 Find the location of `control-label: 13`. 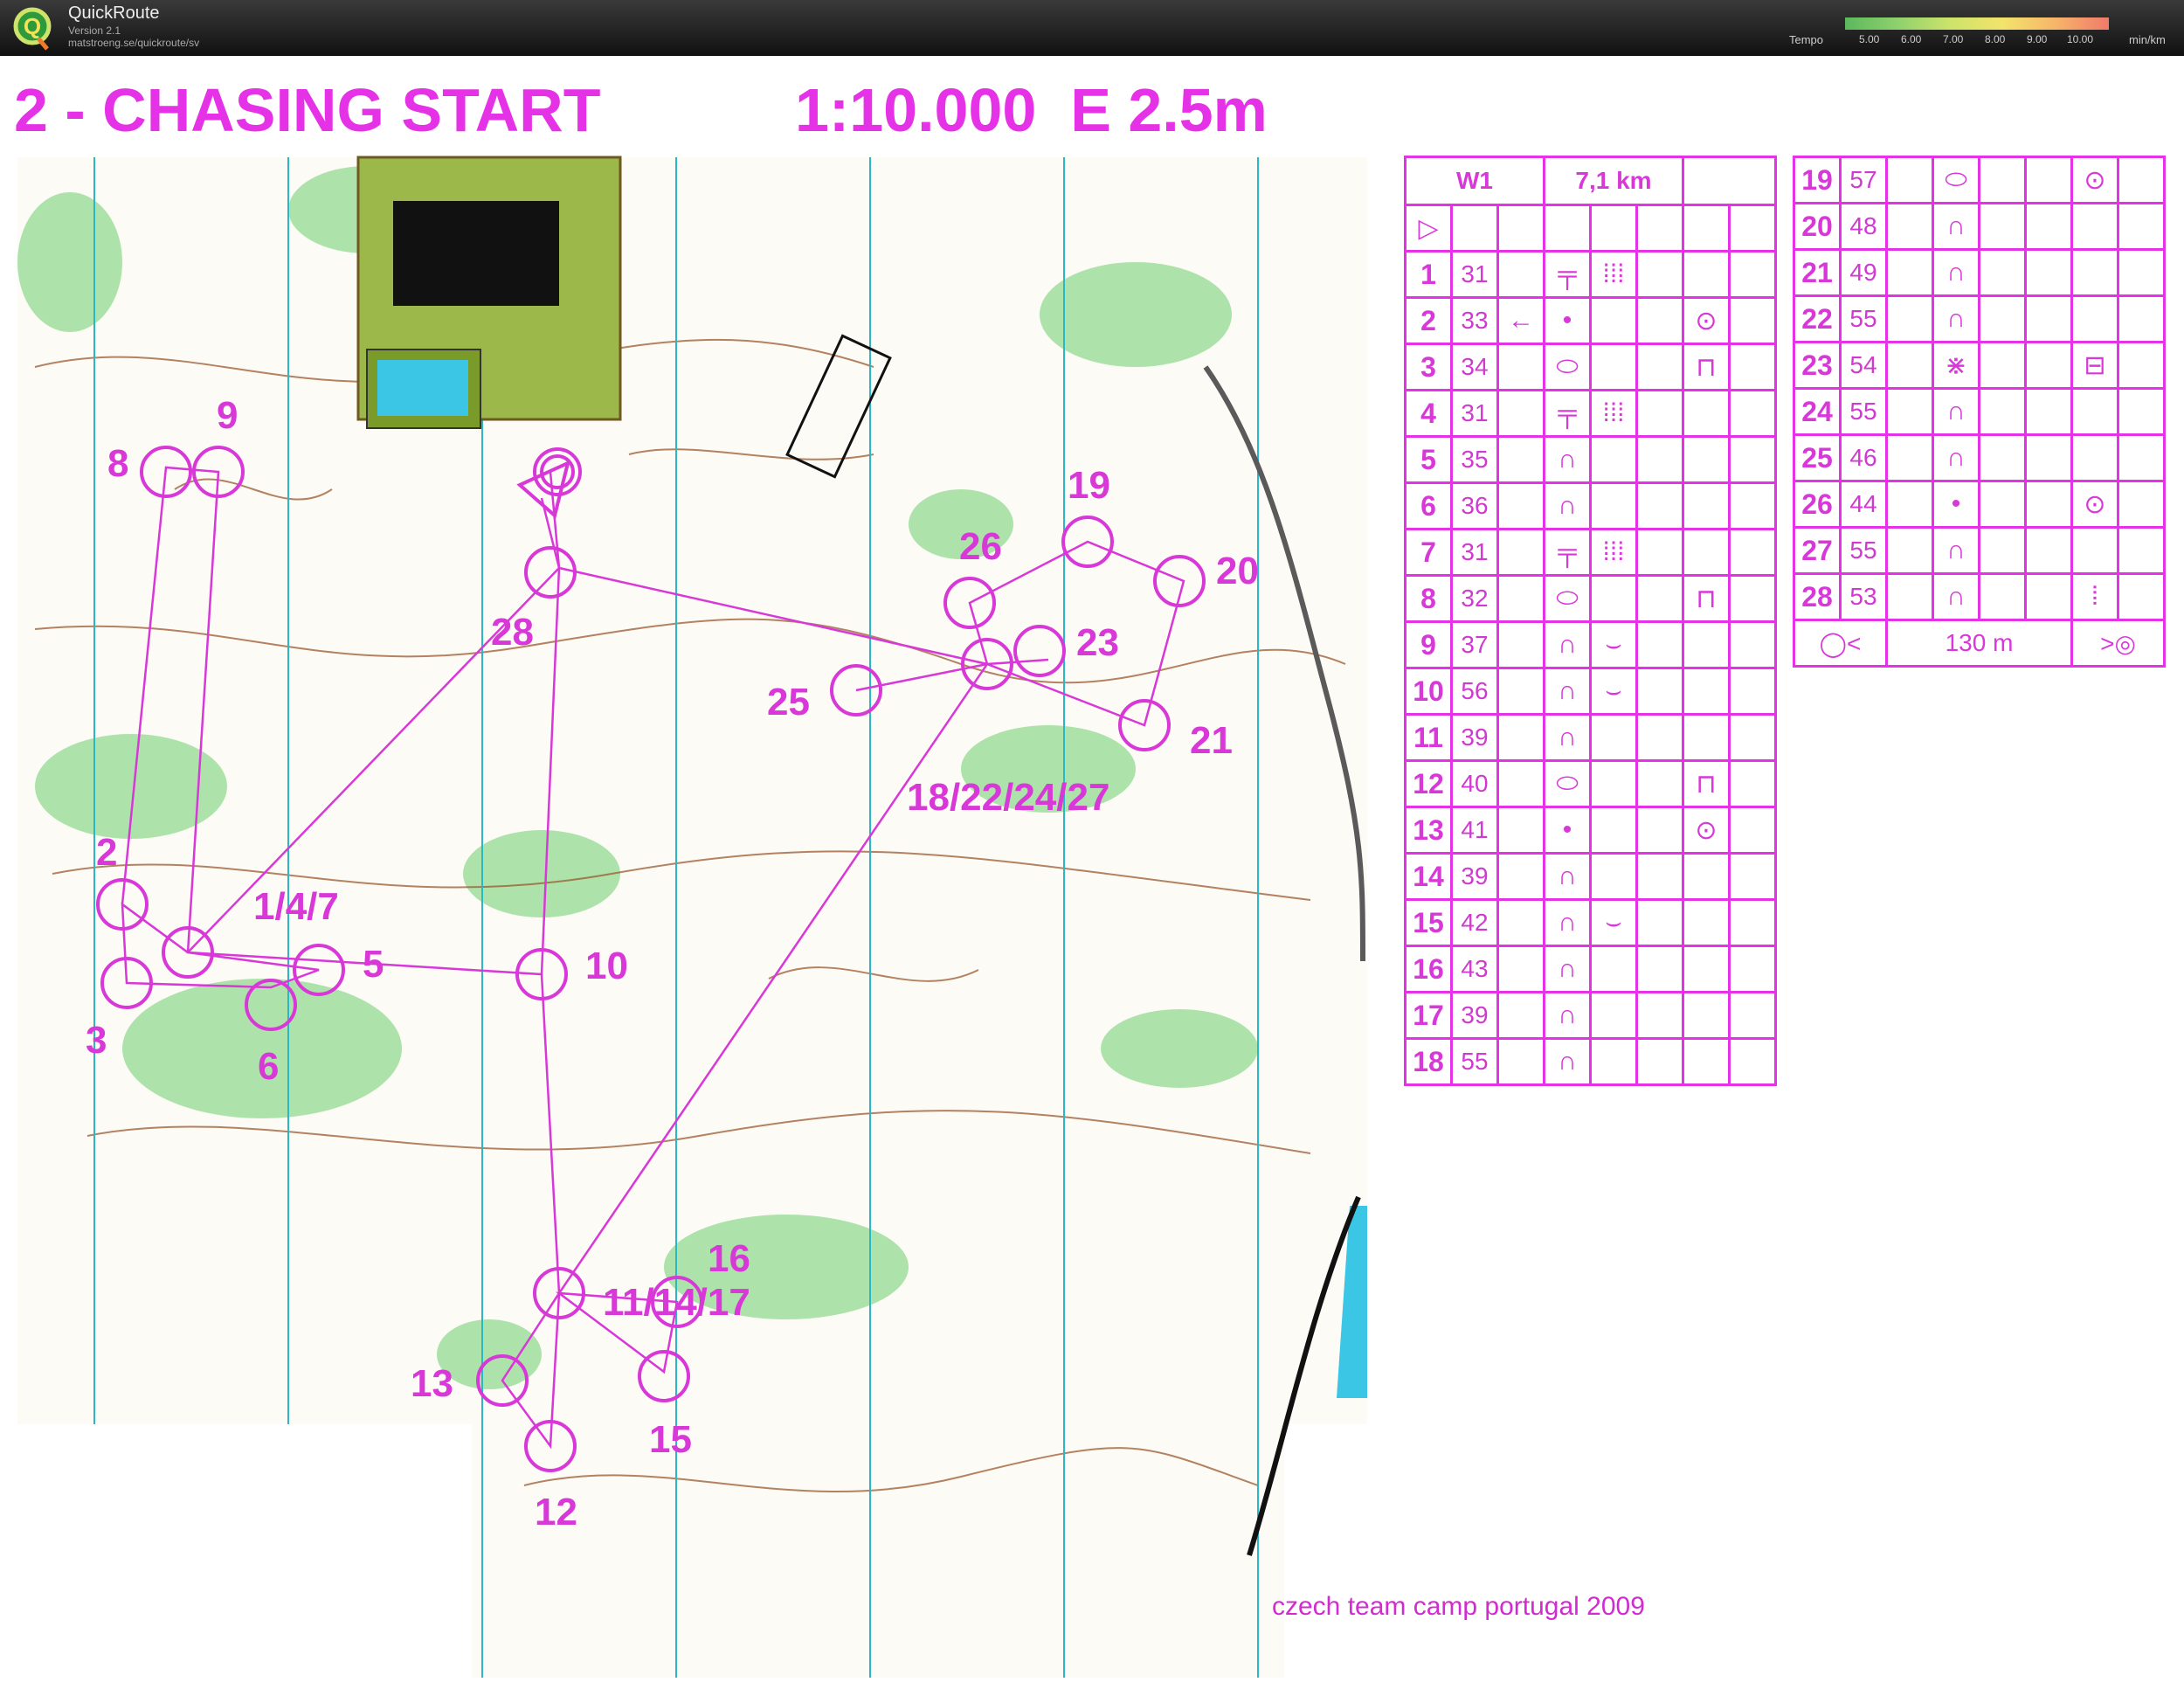

control-label: 13 is located at coordinates (432, 1384).